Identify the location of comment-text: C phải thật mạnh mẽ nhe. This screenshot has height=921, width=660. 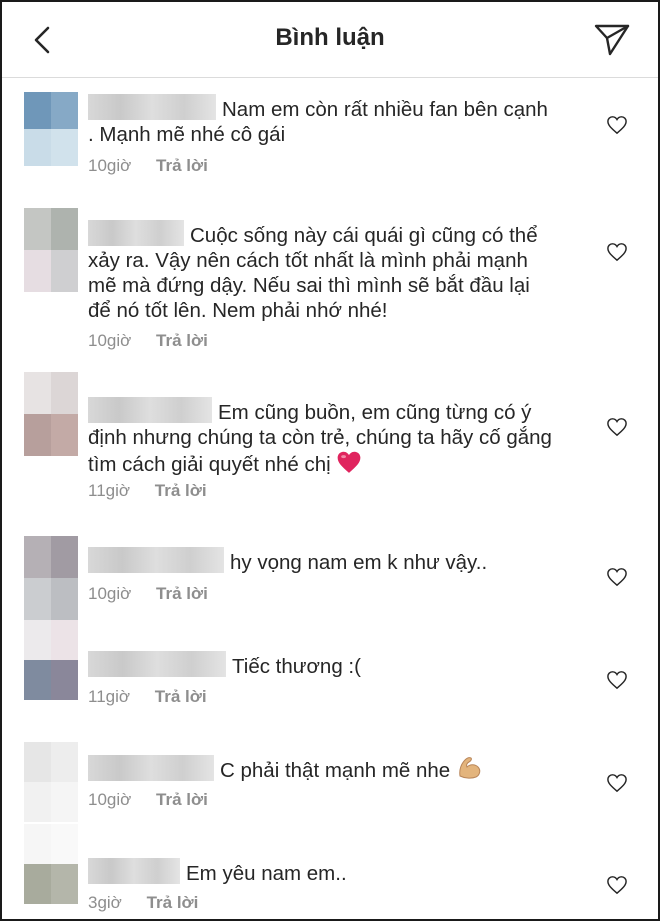
(323, 770).